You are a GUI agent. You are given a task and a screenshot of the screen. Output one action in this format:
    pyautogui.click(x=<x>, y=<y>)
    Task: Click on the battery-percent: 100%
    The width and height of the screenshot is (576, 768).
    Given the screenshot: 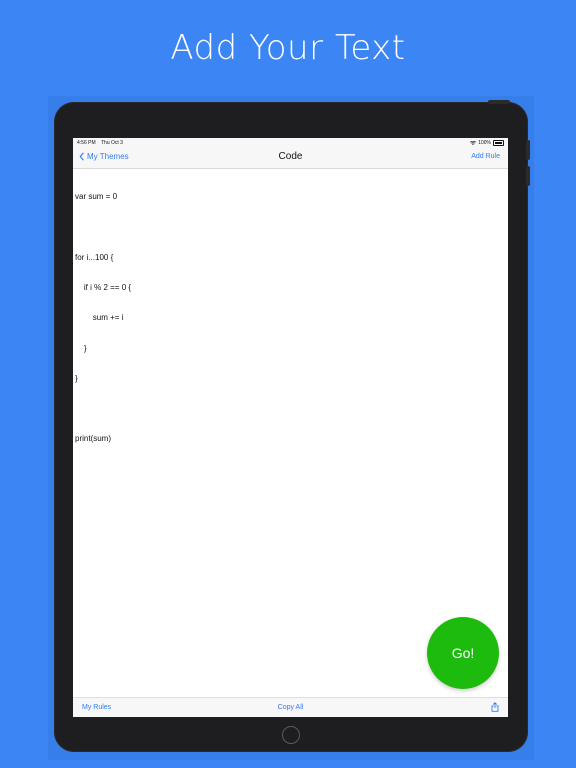 What is the action you would take?
    pyautogui.click(x=484, y=143)
    